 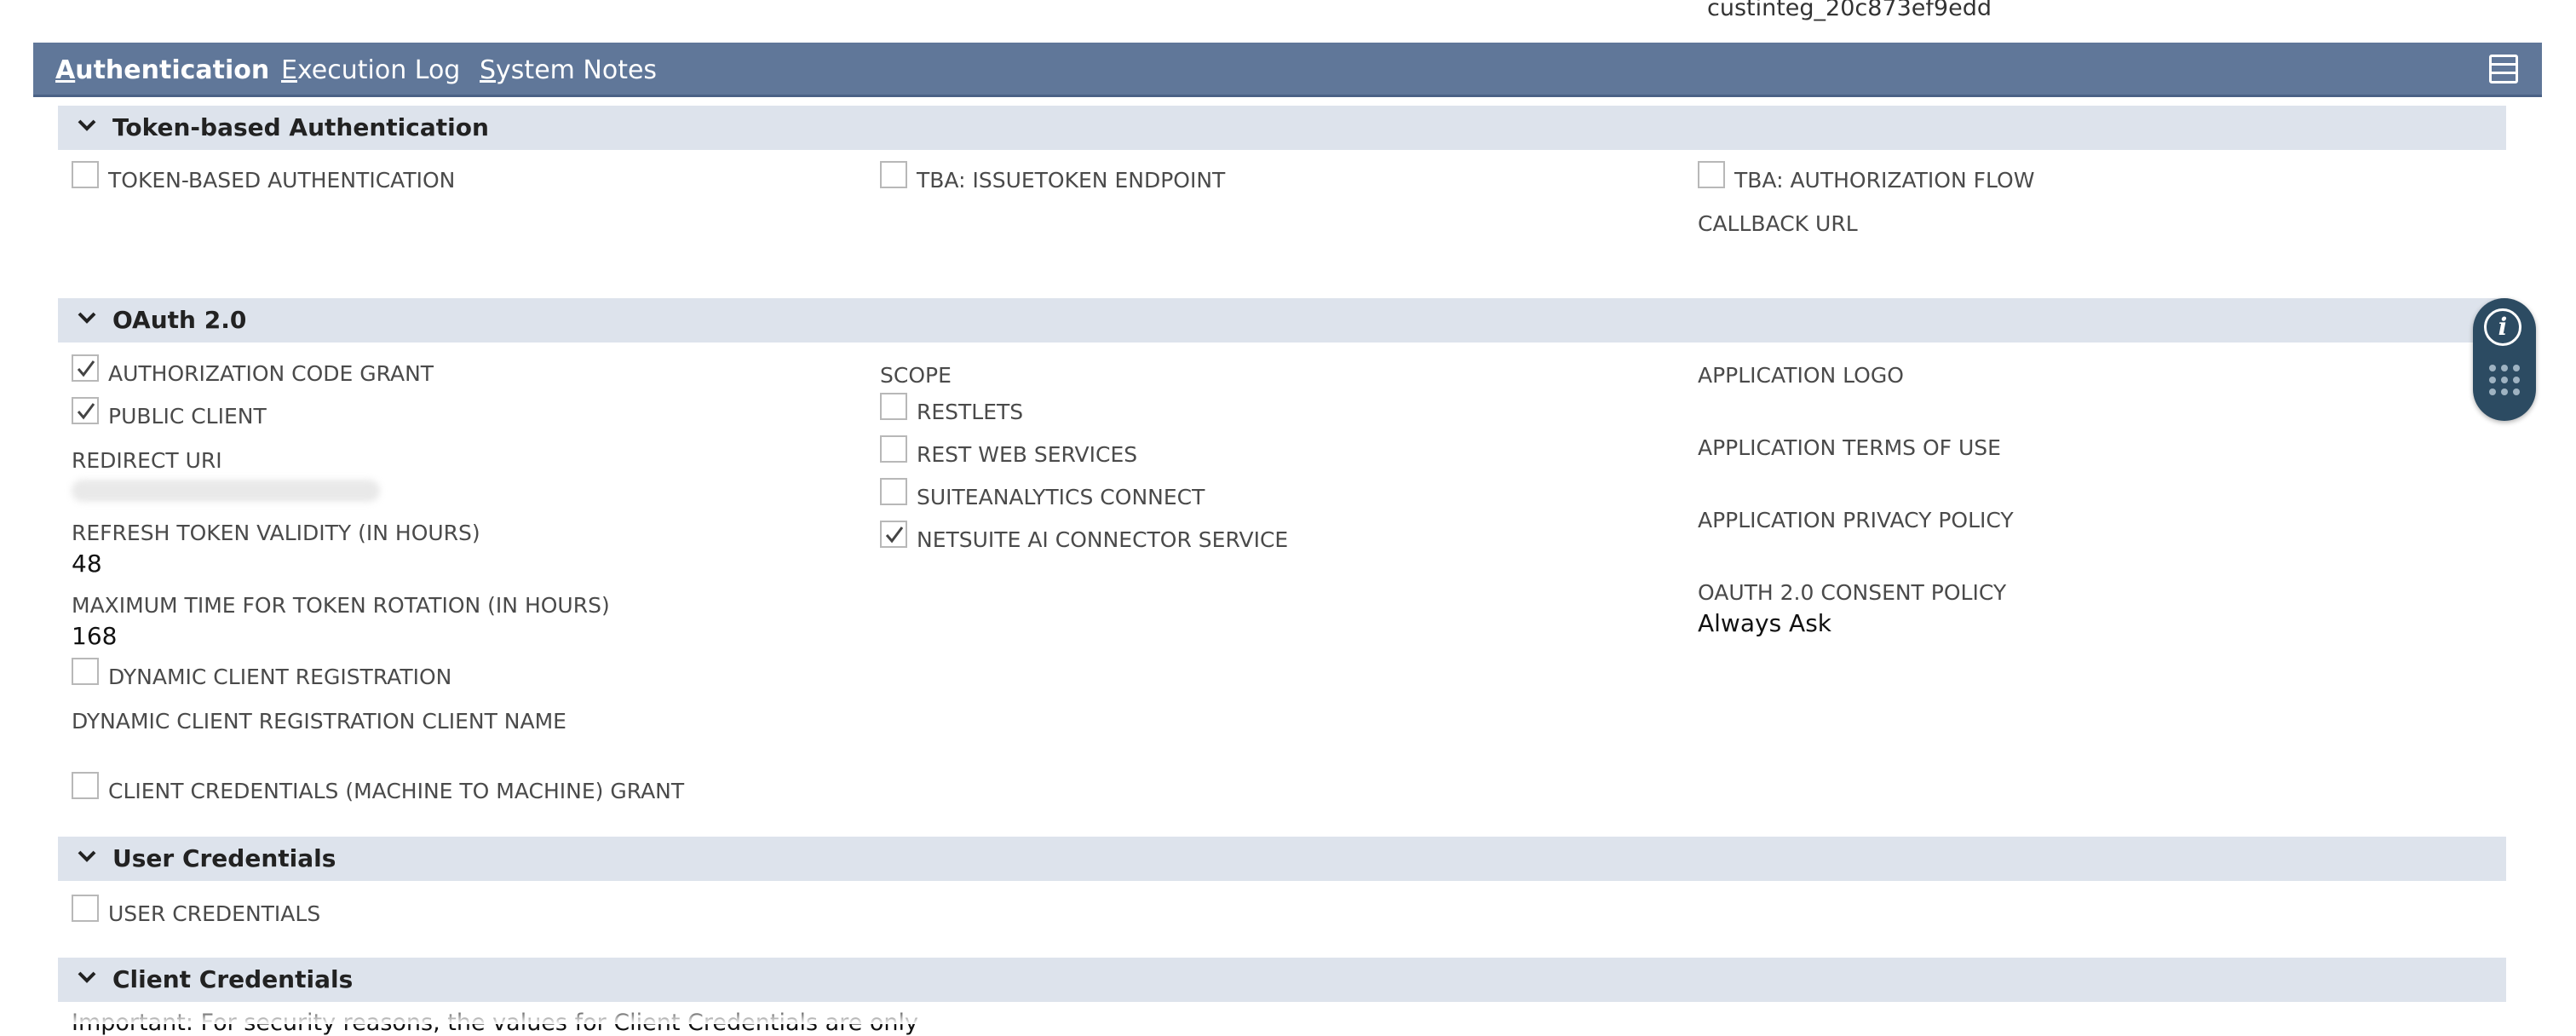 What do you see at coordinates (173, 70) in the screenshot?
I see `tab-authentication-label: uthentication` at bounding box center [173, 70].